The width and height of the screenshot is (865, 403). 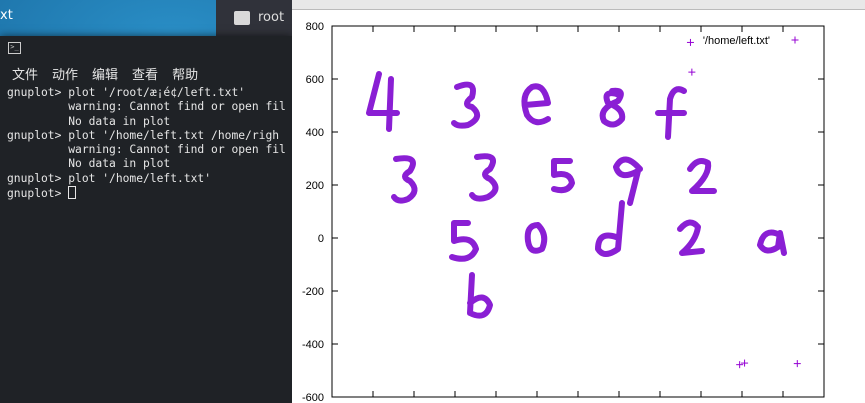 What do you see at coordinates (313, 345) in the screenshot?
I see `y-tick-label: -400` at bounding box center [313, 345].